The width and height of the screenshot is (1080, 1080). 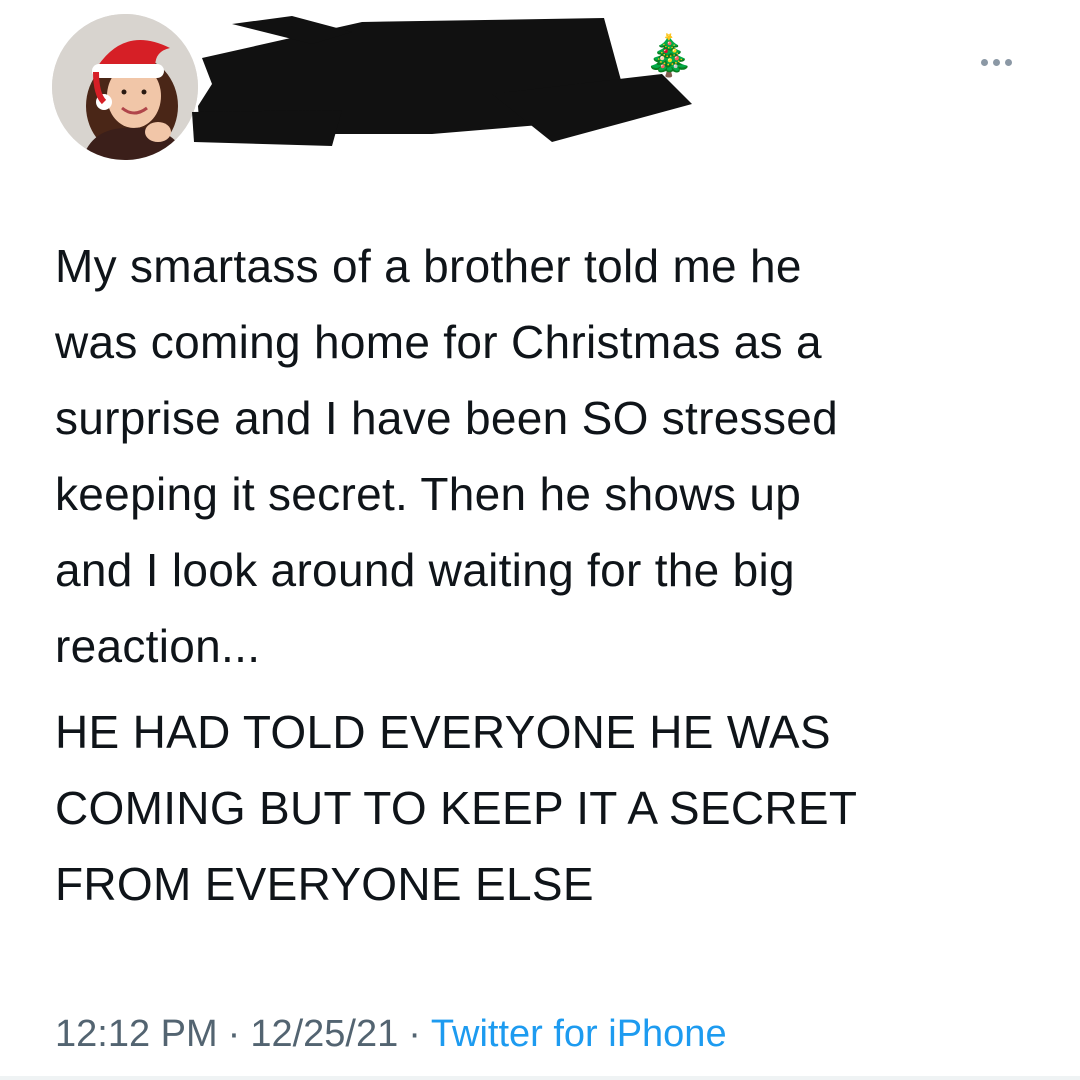 What do you see at coordinates (669, 56) in the screenshot?
I see `christmas-tree-emoji: 🎄` at bounding box center [669, 56].